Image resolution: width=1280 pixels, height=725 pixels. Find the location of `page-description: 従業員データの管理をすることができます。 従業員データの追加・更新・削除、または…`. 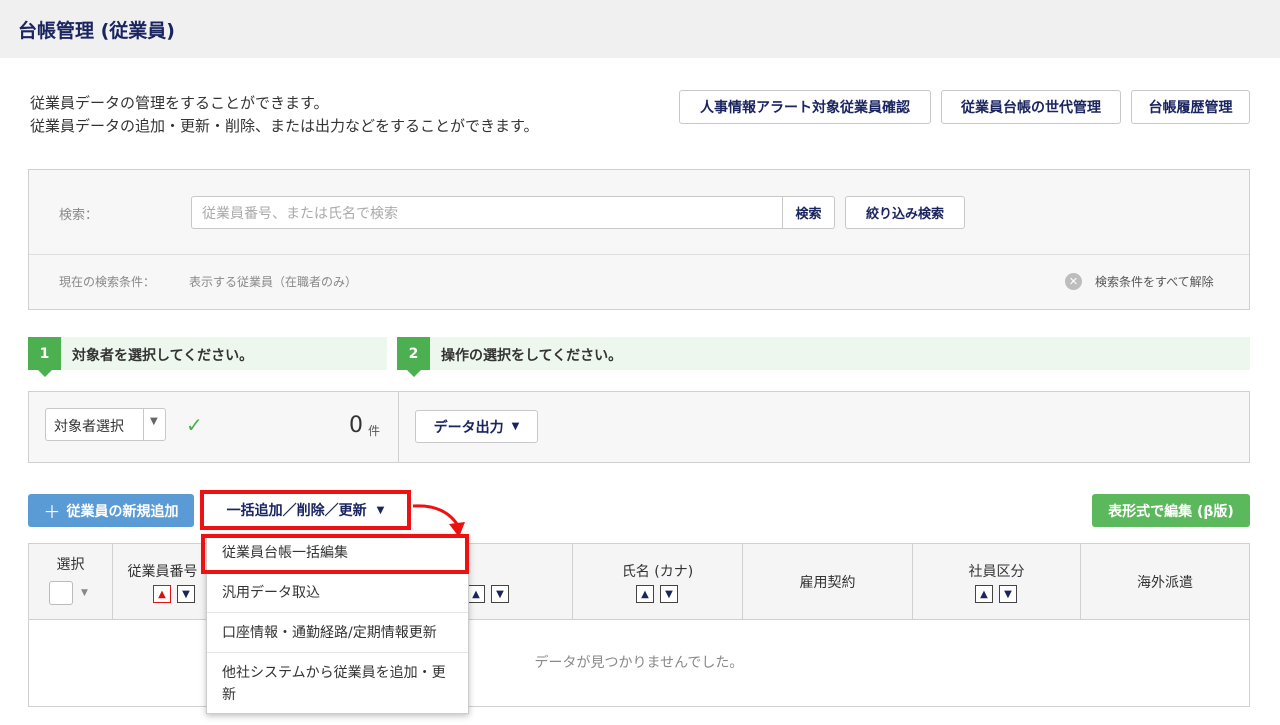

page-description: 従業員データの管理をすることができます。 従業員データの追加・更新・削除、または… is located at coordinates (284, 115).